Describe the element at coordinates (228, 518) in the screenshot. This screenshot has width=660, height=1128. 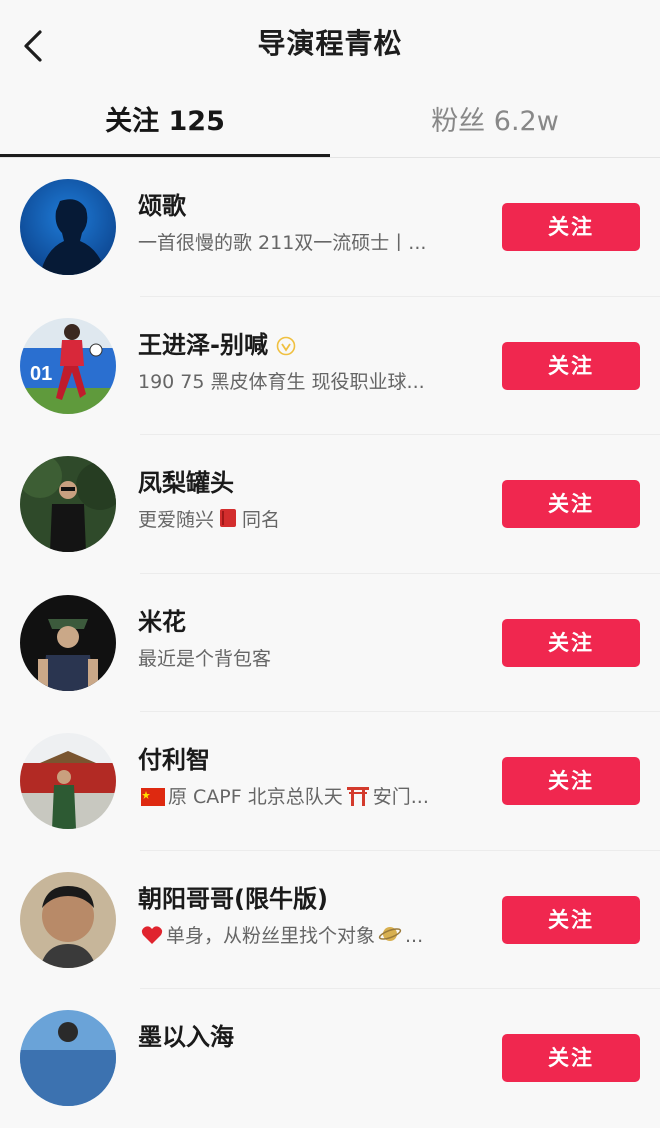
I see `book-icon` at that location.